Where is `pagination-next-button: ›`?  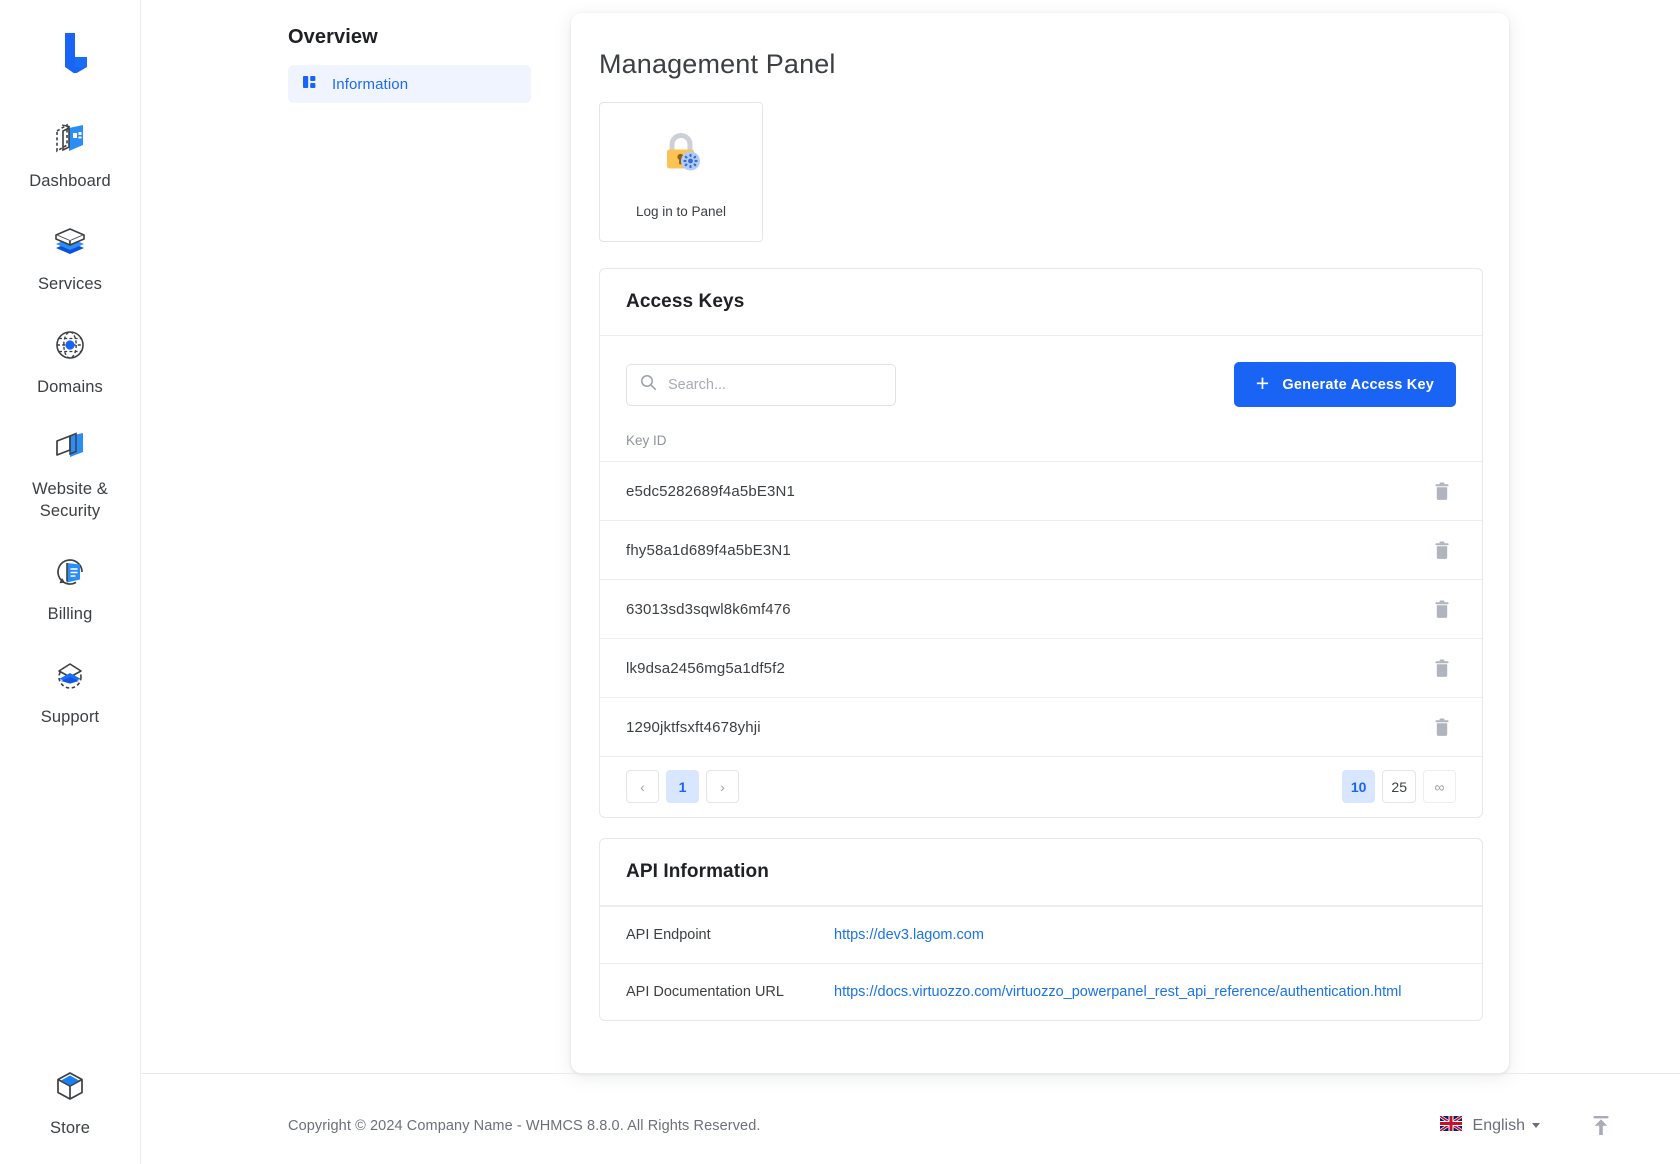
pagination-next-button: › is located at coordinates (722, 786).